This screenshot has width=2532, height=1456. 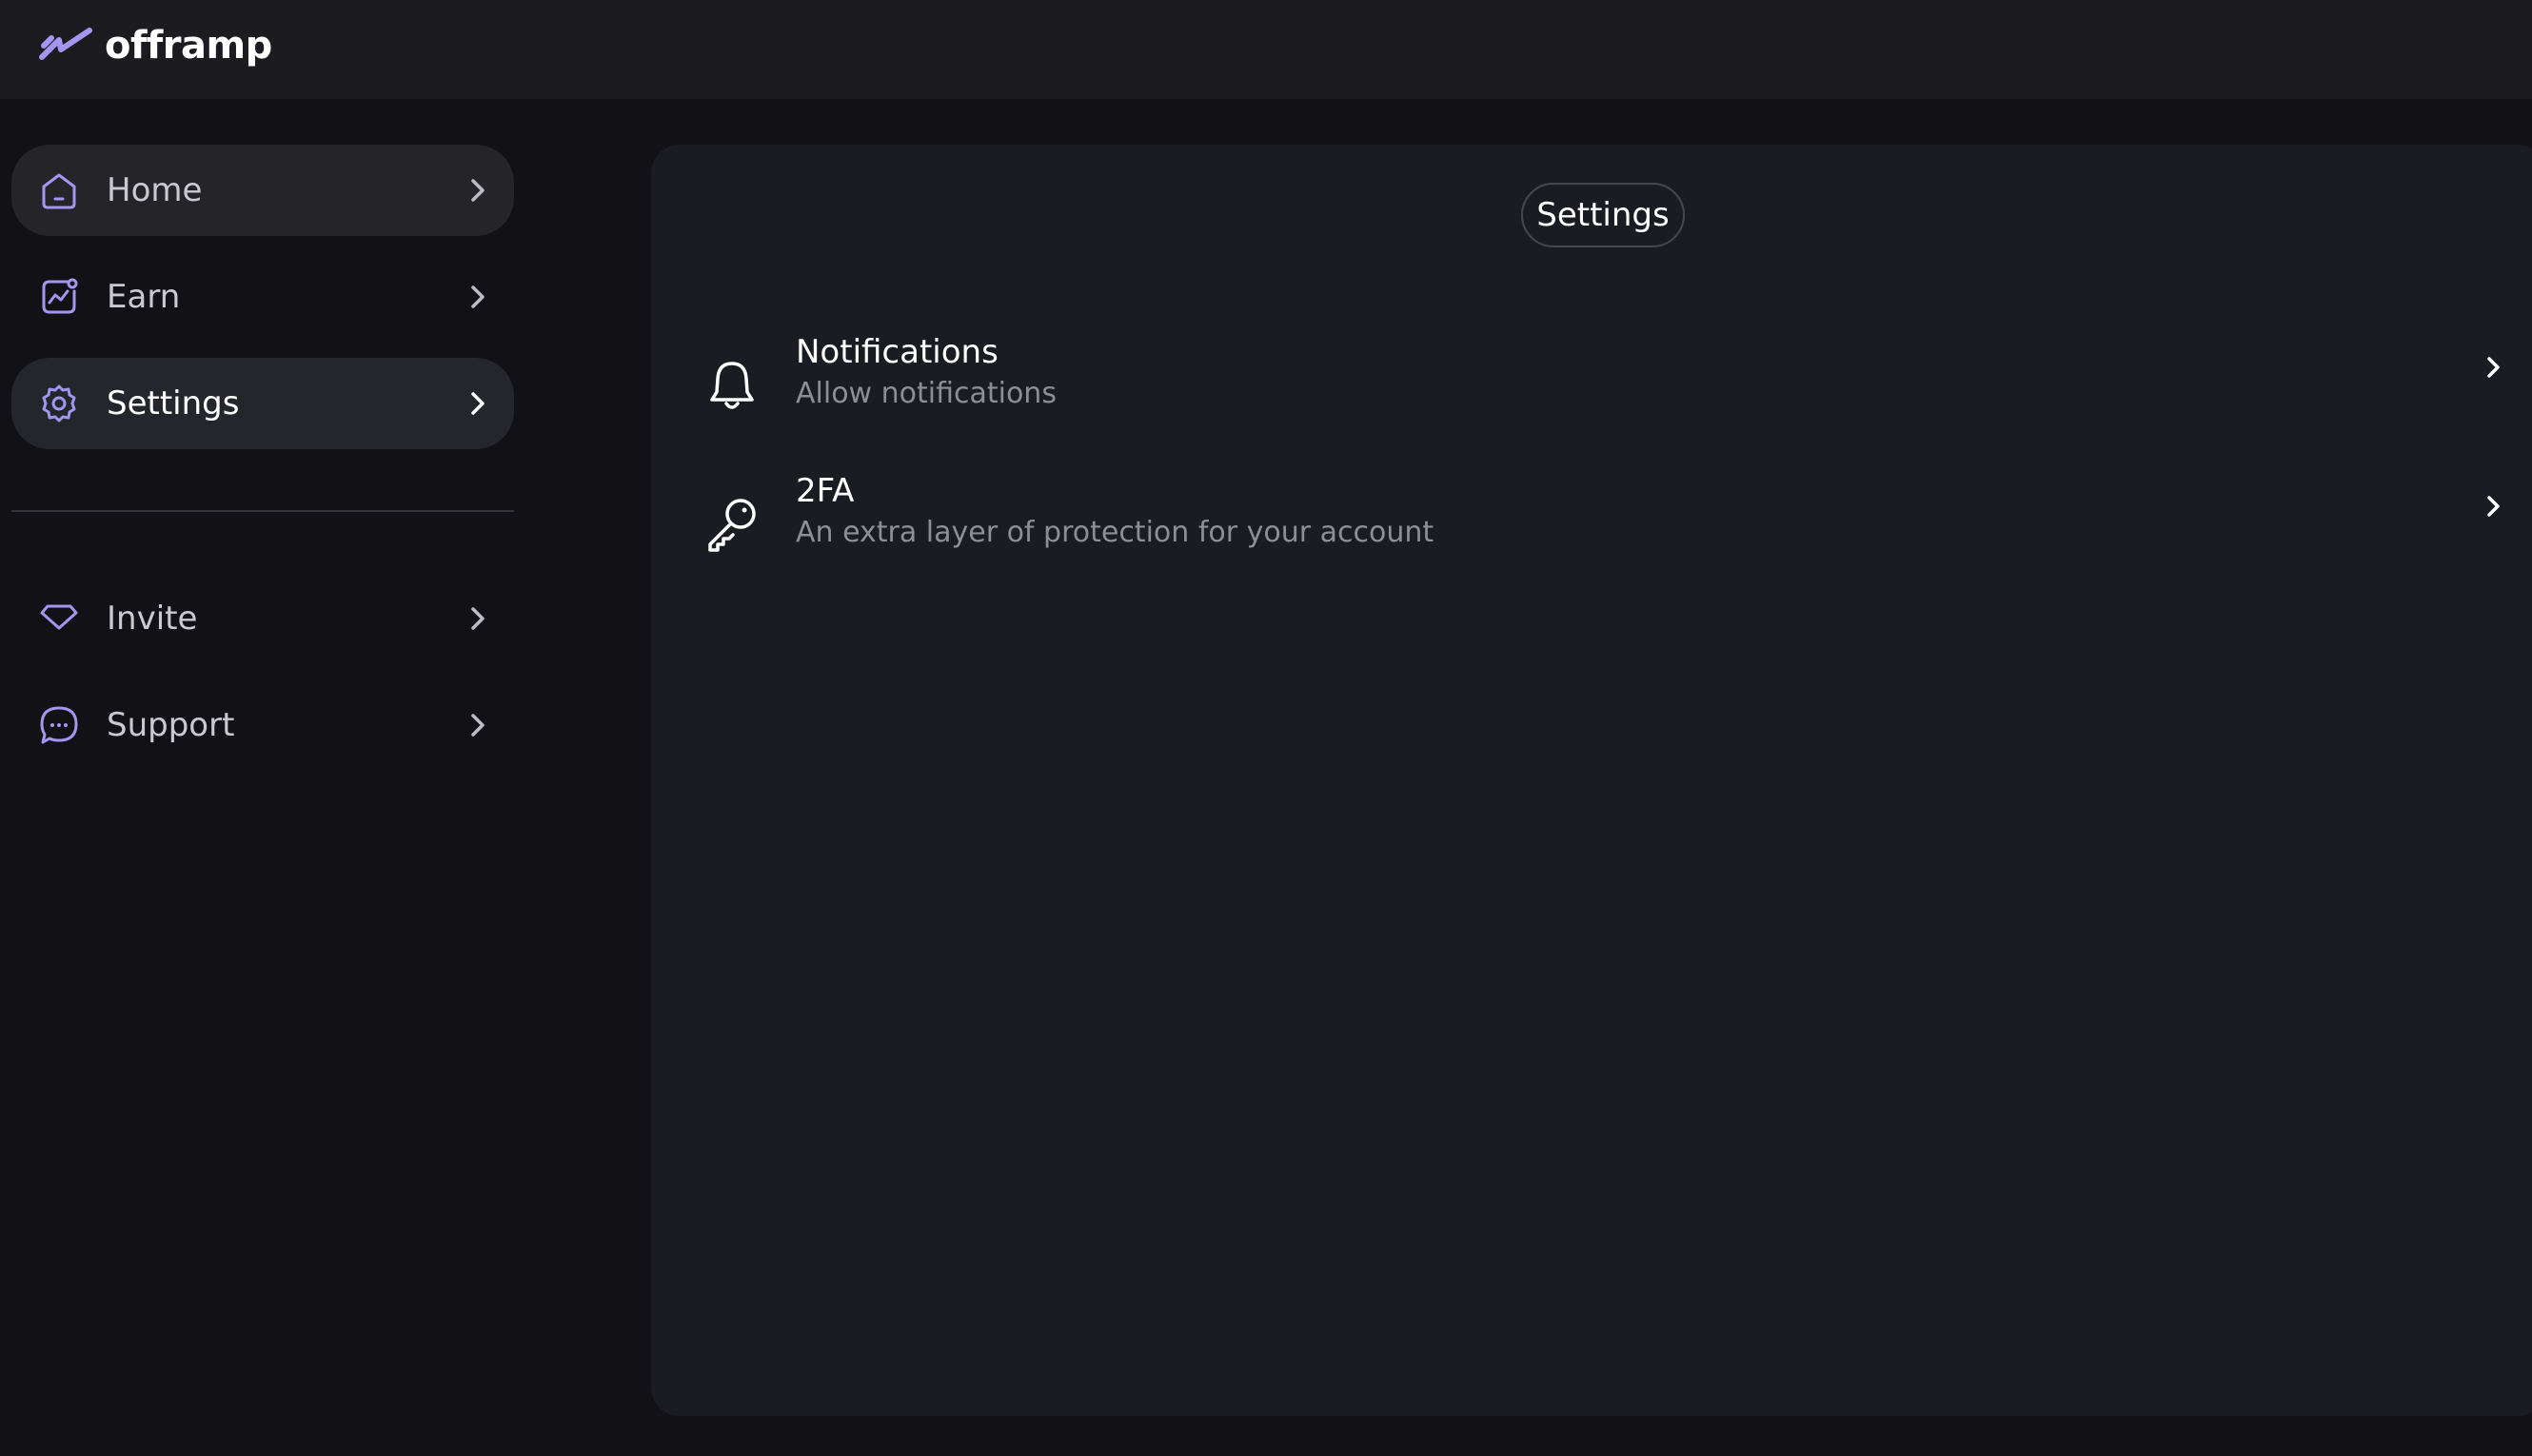 I want to click on chat-bubble-icon, so click(x=59, y=725).